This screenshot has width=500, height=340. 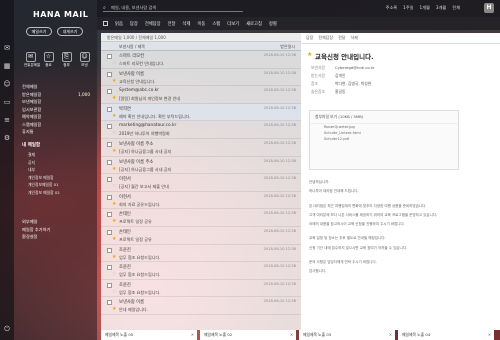 What do you see at coordinates (119, 24) in the screenshot?
I see `toolbar-button: 읽음` at bounding box center [119, 24].